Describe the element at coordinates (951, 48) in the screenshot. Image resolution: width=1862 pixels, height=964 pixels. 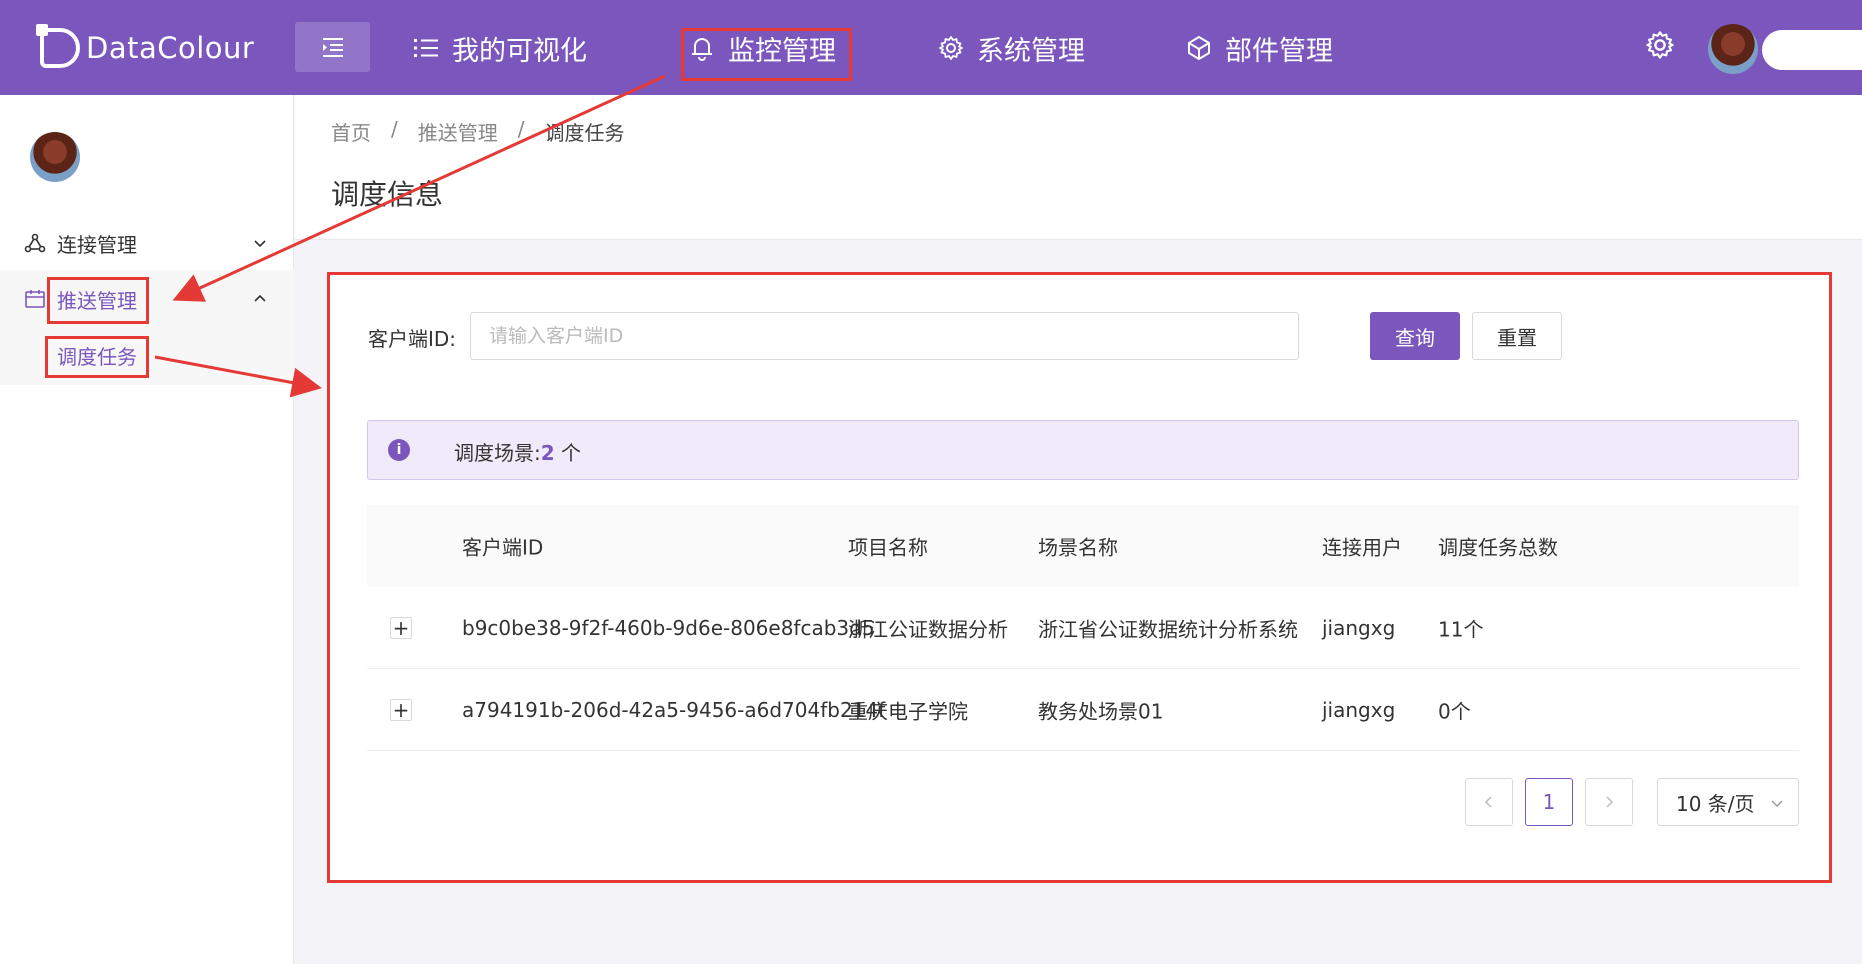
I see `gear-icon` at that location.